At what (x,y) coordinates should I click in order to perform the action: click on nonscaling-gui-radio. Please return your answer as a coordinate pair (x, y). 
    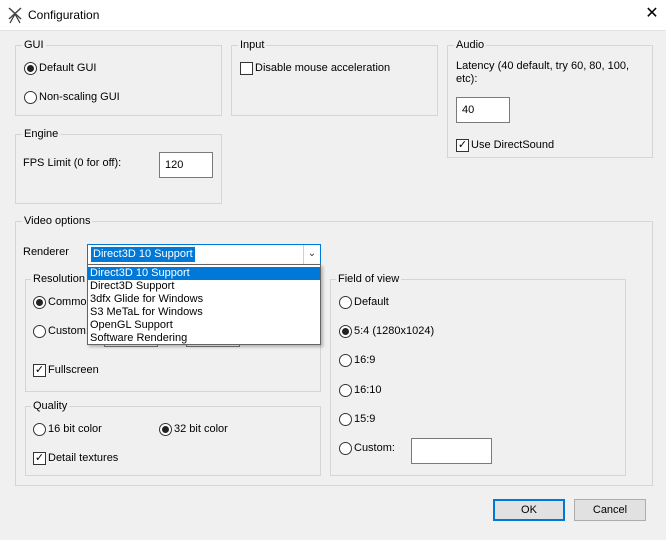
    Looking at the image, I should click on (30, 97).